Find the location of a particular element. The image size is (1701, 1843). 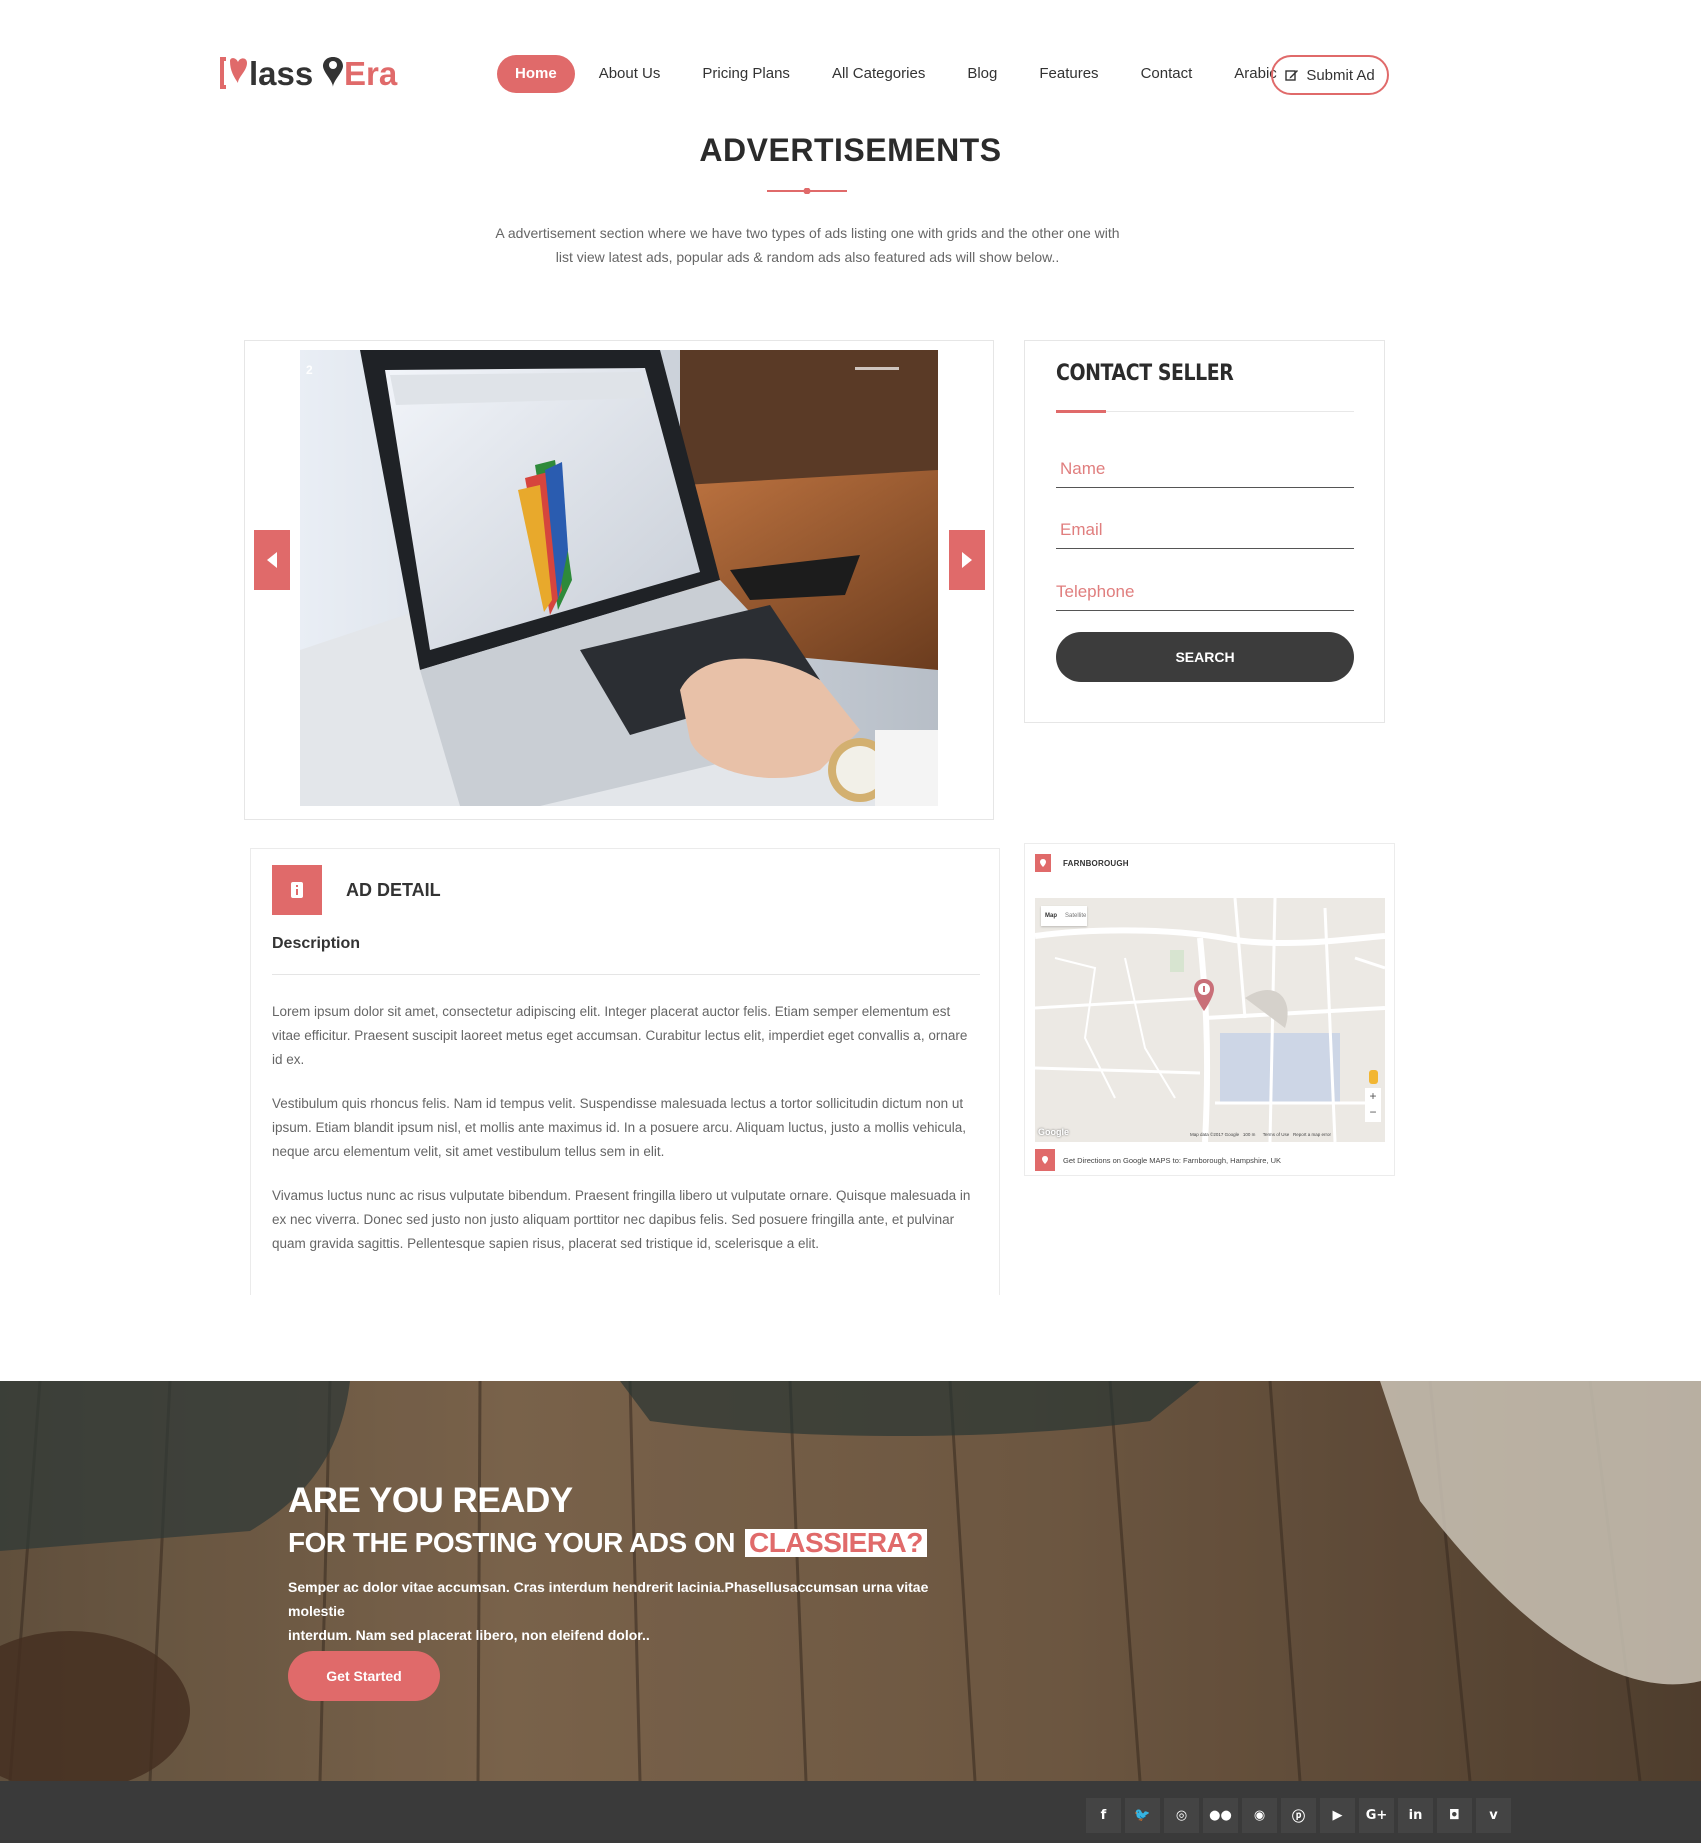

title-divider is located at coordinates (807, 191).